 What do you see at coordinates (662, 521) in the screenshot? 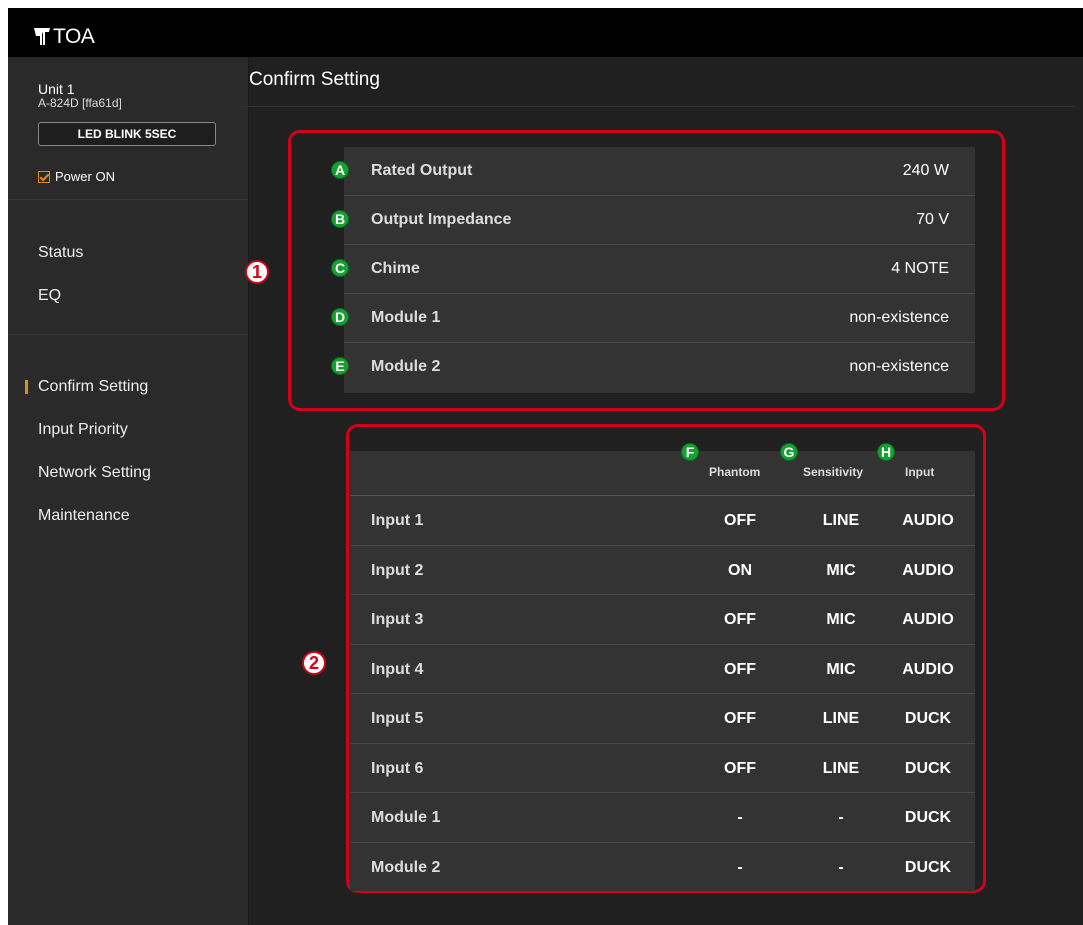
I see `table-row: Input 1 OFF LINE AUDIO` at bounding box center [662, 521].